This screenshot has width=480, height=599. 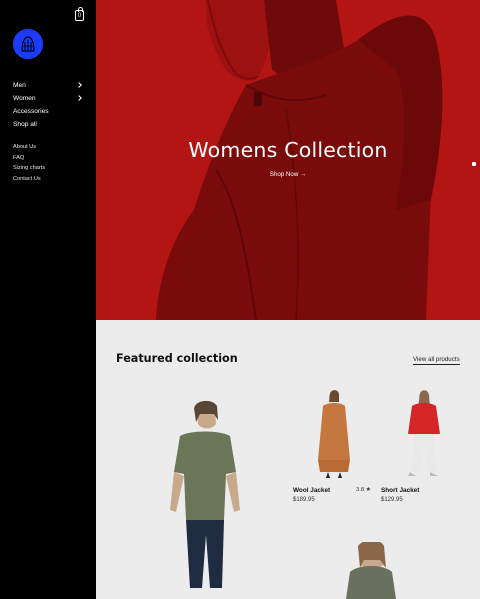 I want to click on nav-item-label: Men, so click(x=19, y=85).